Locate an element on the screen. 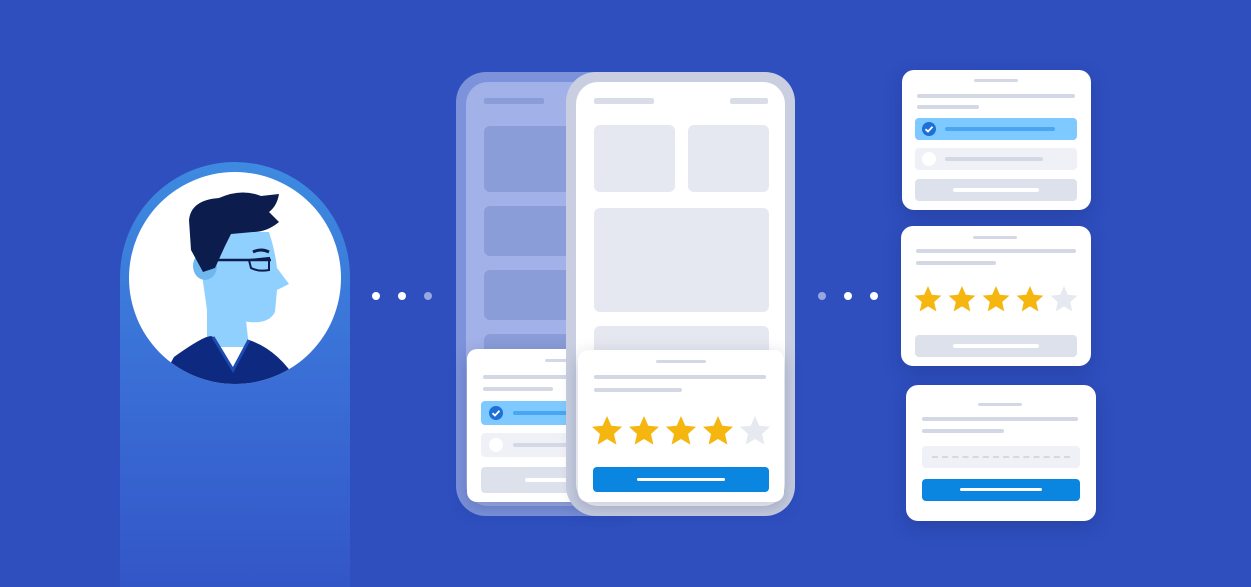 The image size is (1251, 587). rating-card-large is located at coordinates (681, 426).